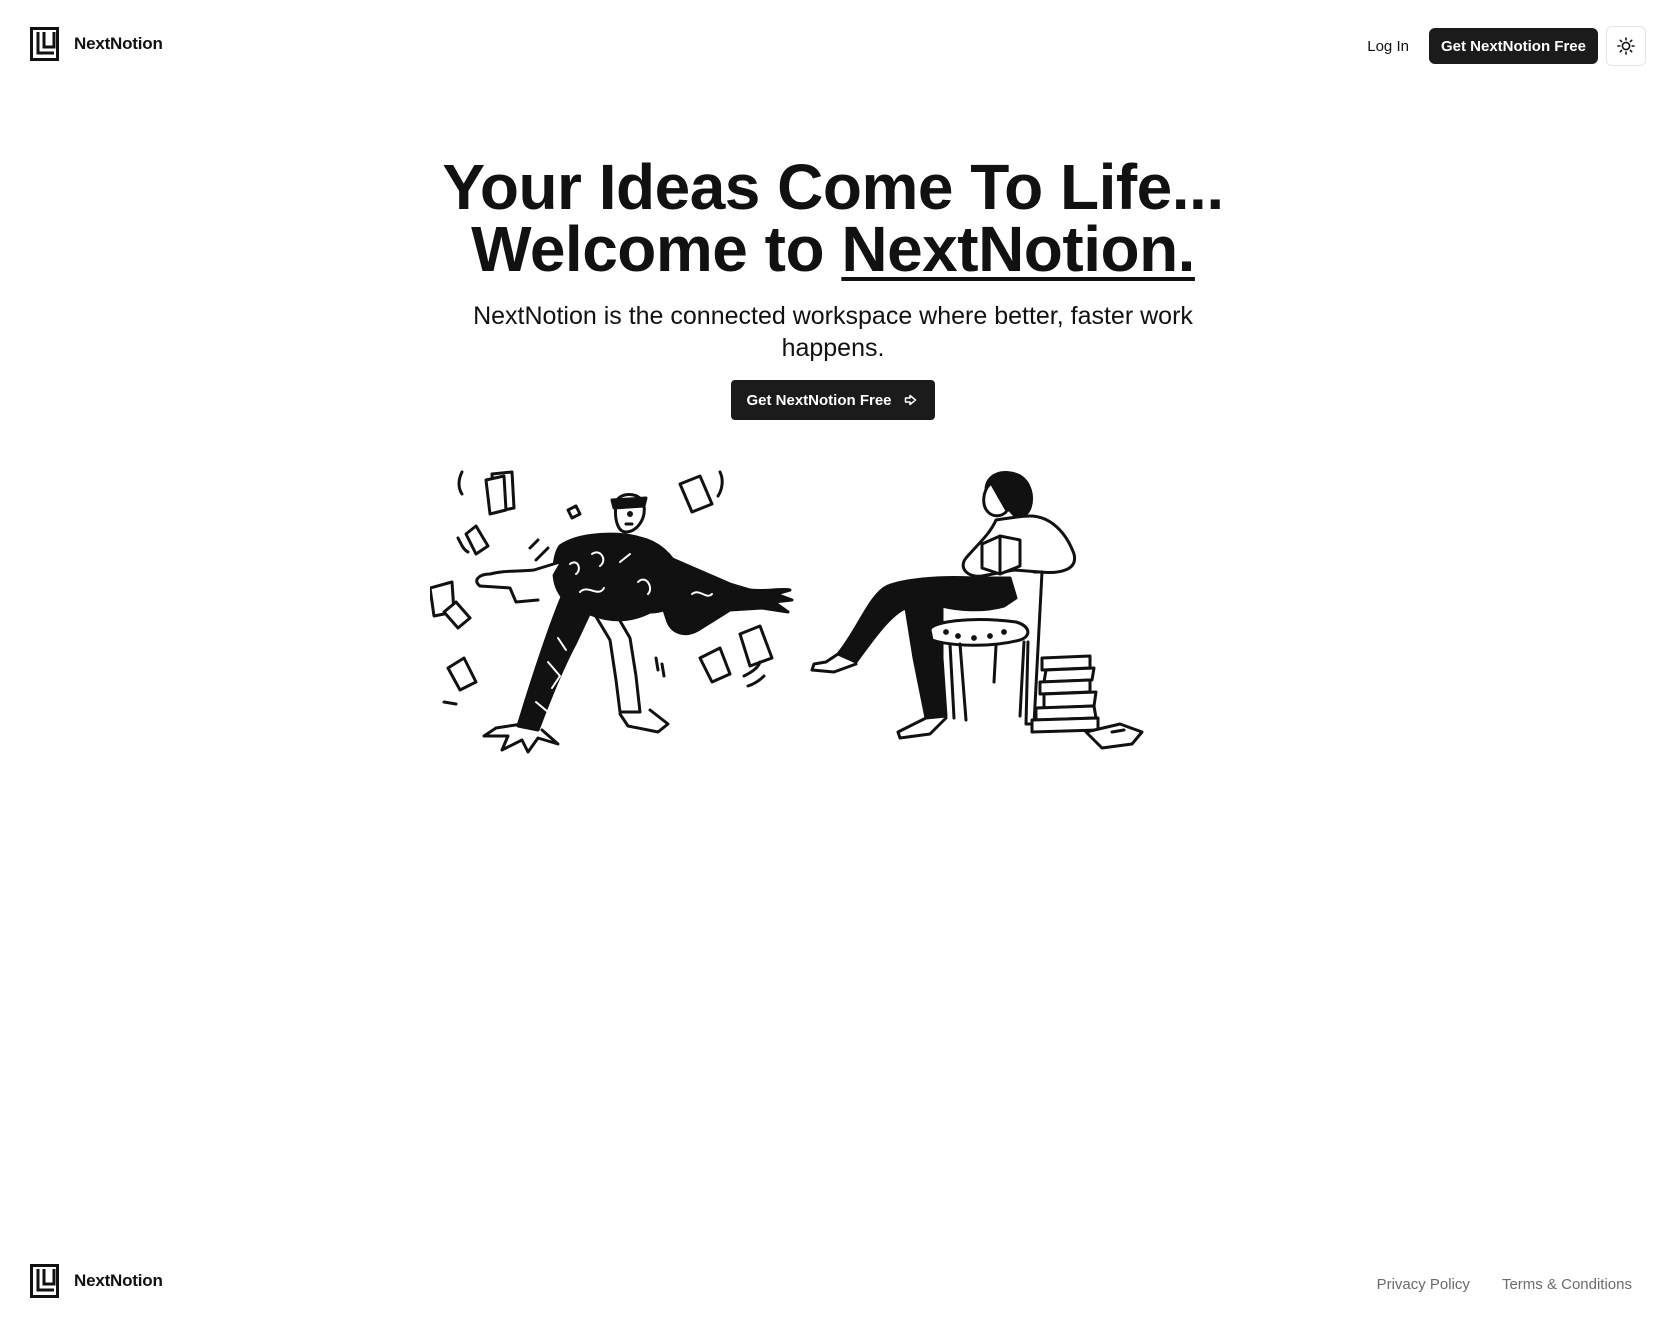 Image resolution: width=1666 pixels, height=1326 pixels. I want to click on hero-get-started-button: Get NextNotion Free, so click(833, 400).